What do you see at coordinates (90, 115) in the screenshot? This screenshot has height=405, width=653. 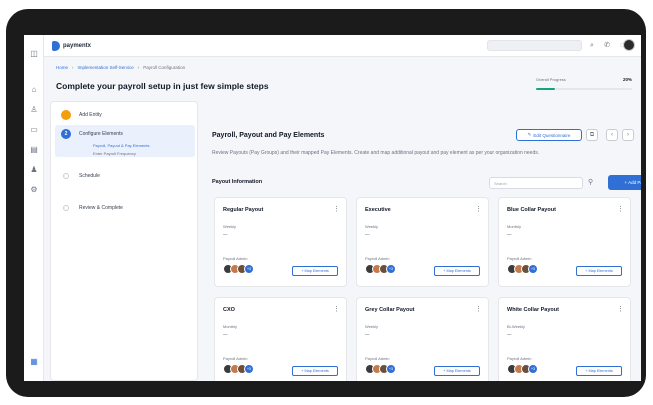 I see `step-label: Add Entity` at bounding box center [90, 115].